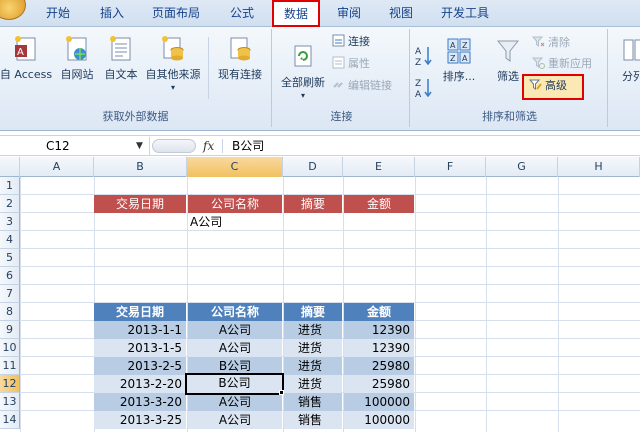  Describe the element at coordinates (313, 204) in the screenshot. I see `criteria-header-summary: 摘要` at that location.